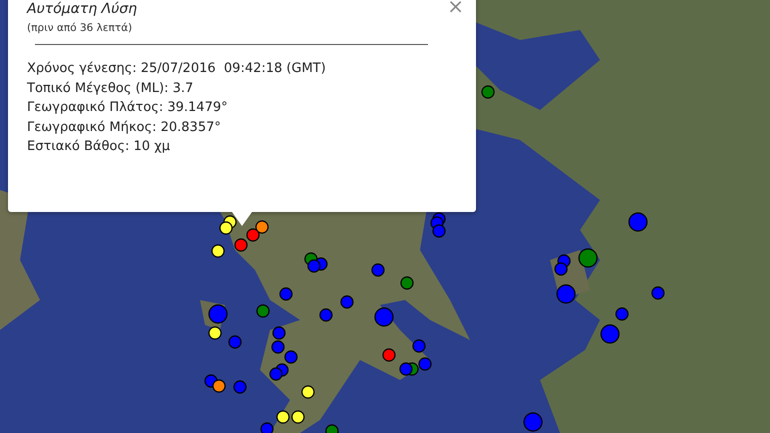 This screenshot has width=770, height=433. What do you see at coordinates (110, 89) in the screenshot?
I see `info-line: Τοπικό Μέγεθος (ML): 3.7` at bounding box center [110, 89].